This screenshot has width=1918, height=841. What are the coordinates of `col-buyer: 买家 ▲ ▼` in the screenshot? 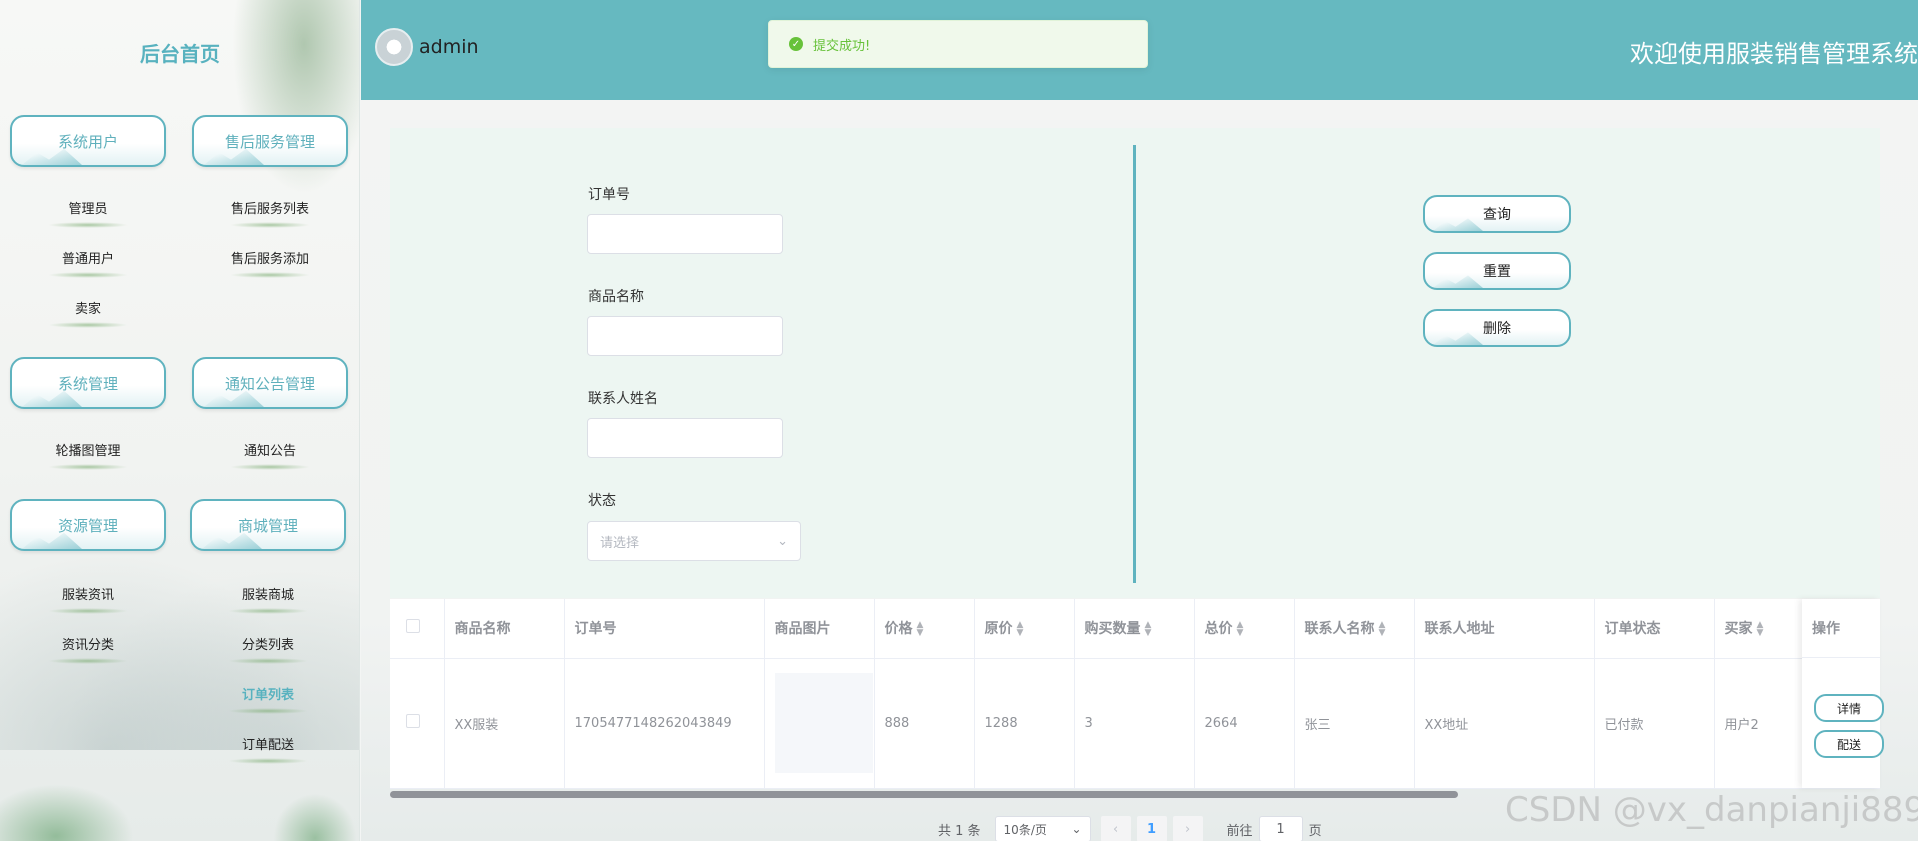 It's located at (1758, 629).